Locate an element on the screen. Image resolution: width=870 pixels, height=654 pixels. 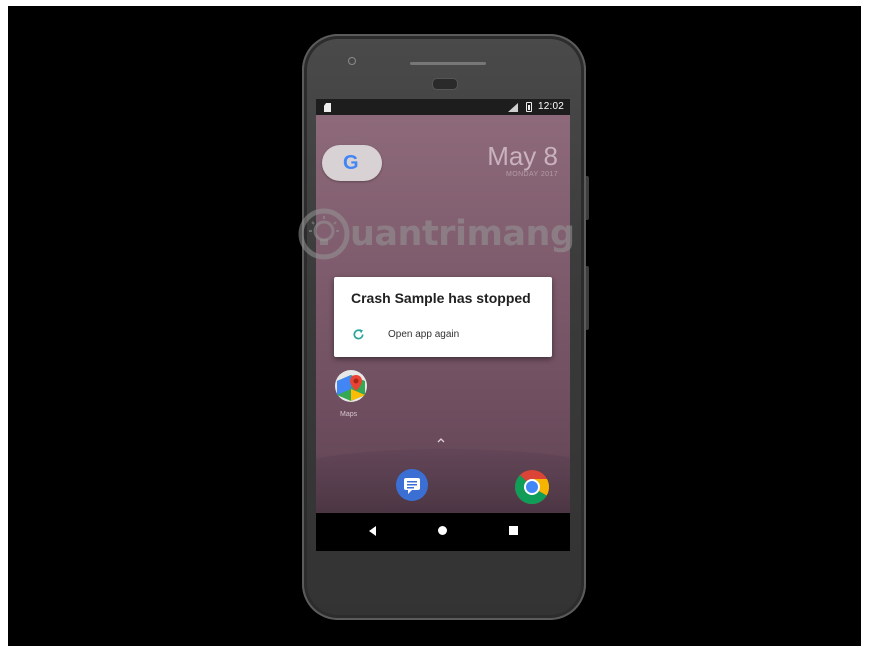
status-clock: 12:02 is located at coordinates (551, 106).